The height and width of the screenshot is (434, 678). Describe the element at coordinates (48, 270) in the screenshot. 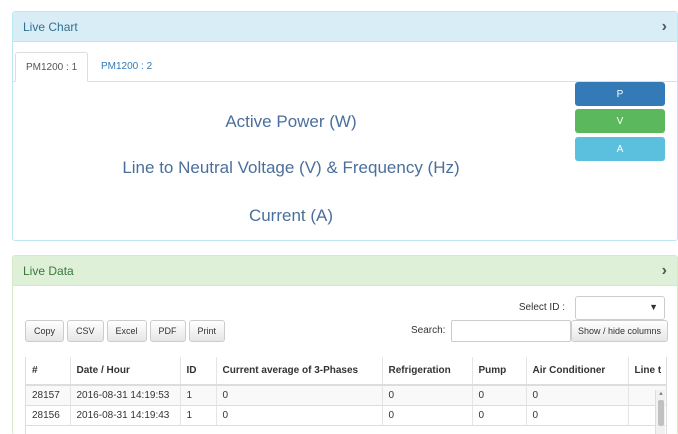

I see `live-data-title: Live Data` at that location.